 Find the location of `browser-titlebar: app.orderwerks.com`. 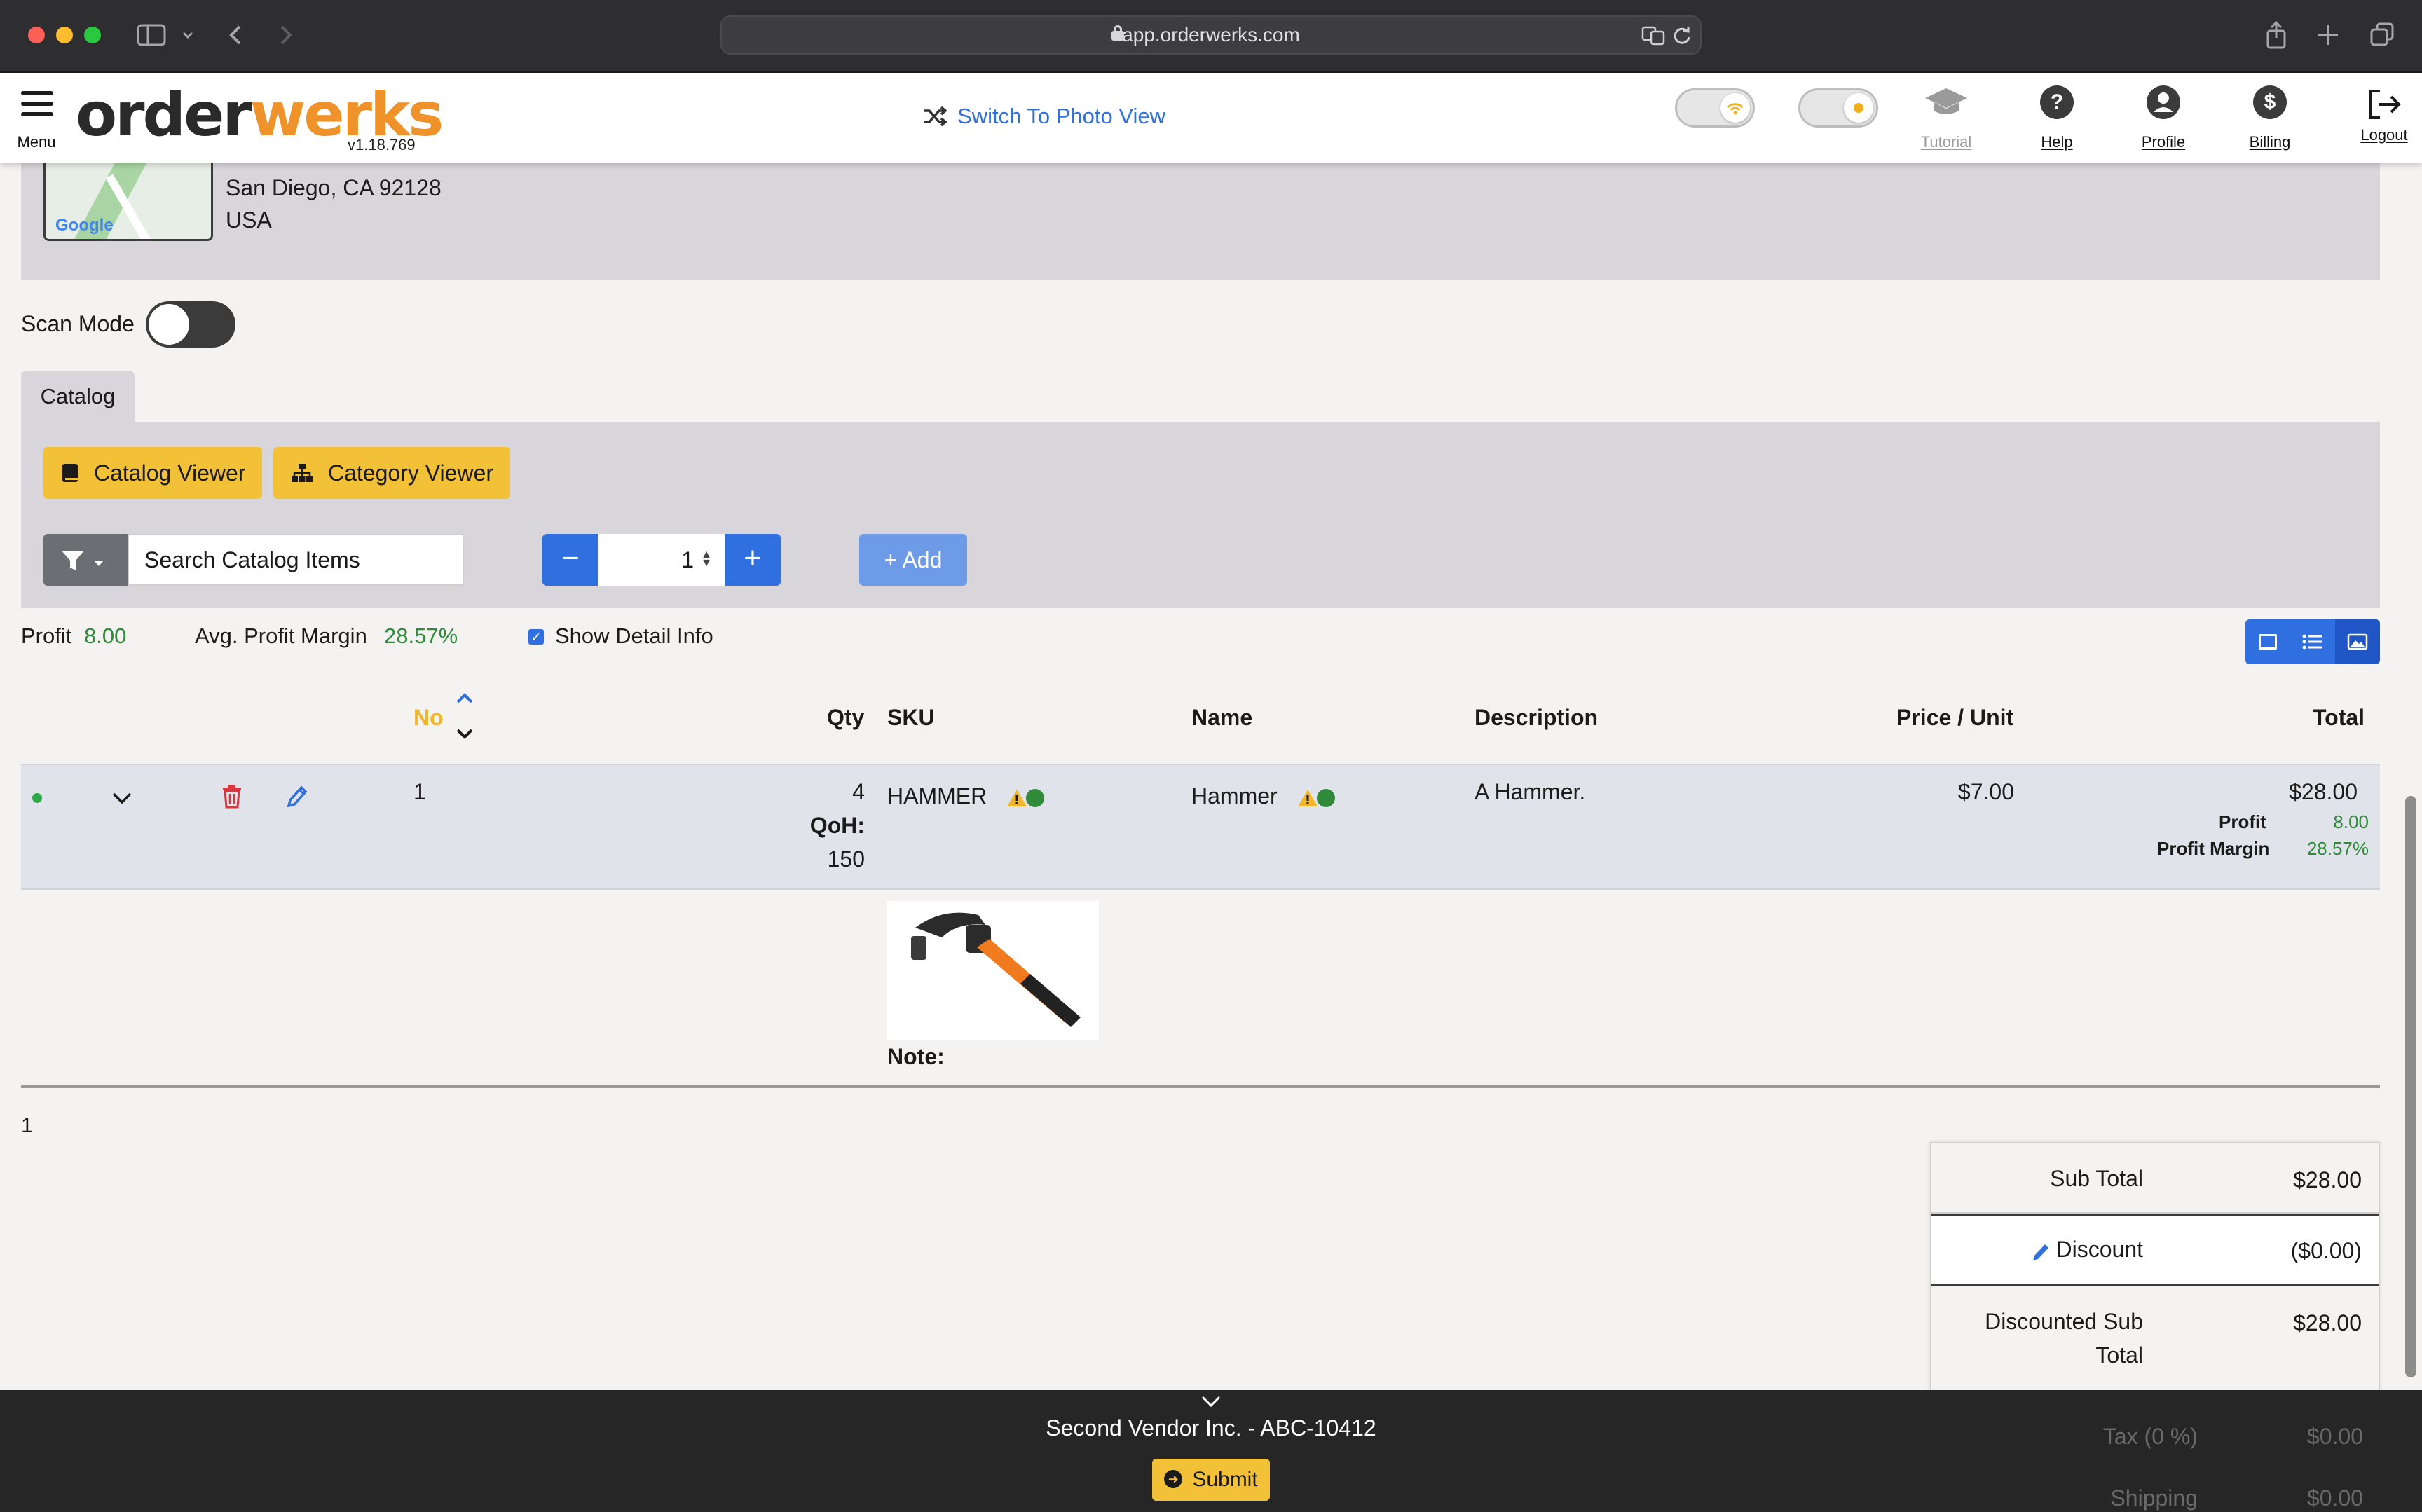

browser-titlebar: app.orderwerks.com is located at coordinates (1211, 36).